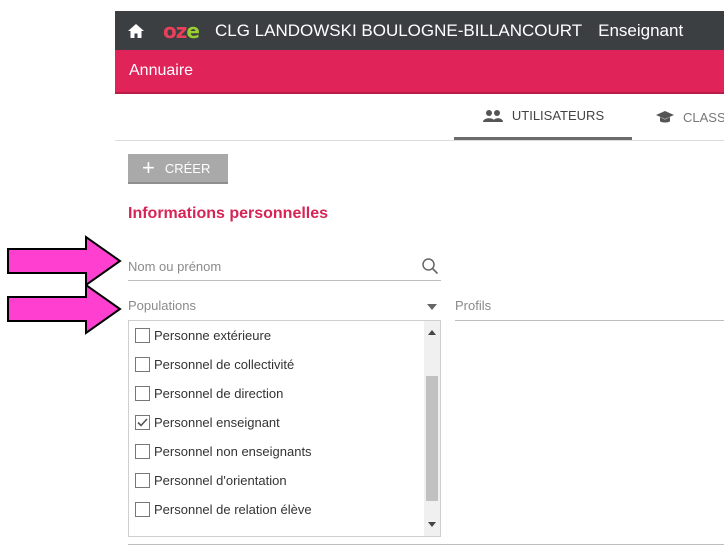 The width and height of the screenshot is (724, 547). What do you see at coordinates (492, 115) in the screenshot?
I see `users-icon` at bounding box center [492, 115].